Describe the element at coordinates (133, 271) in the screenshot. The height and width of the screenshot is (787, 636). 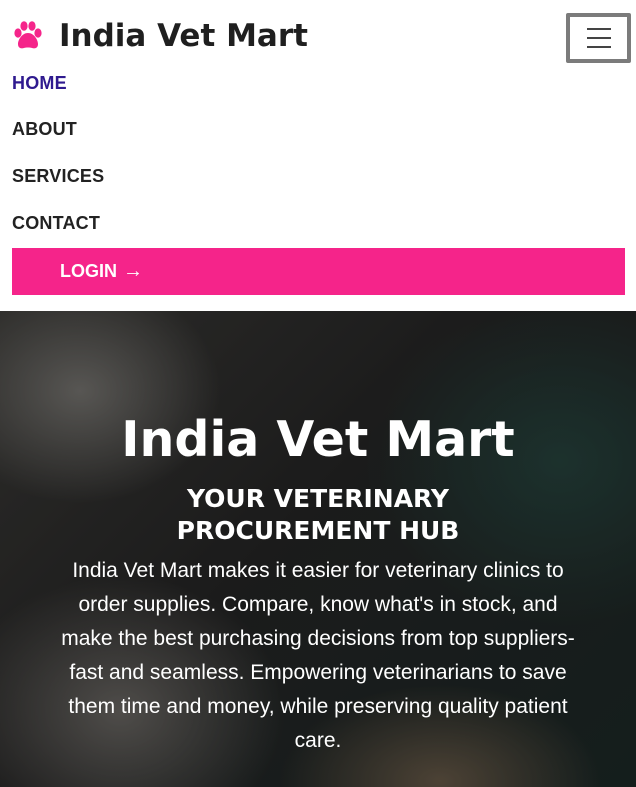
I see `arrow-right-icon: →` at that location.